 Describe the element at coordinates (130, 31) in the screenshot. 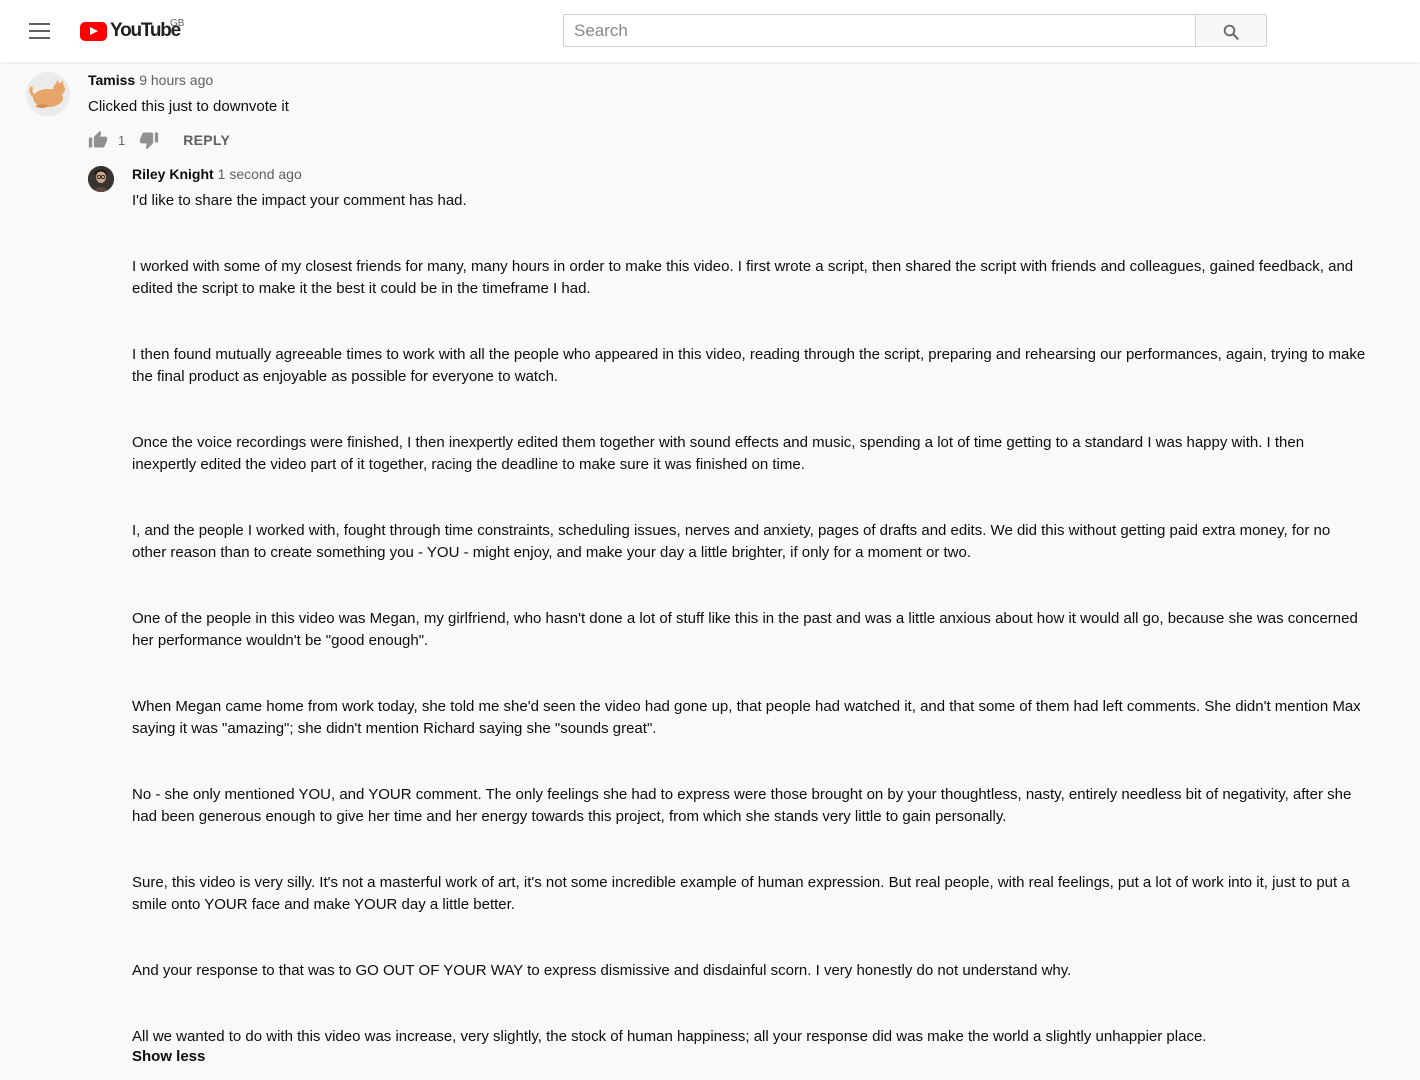

I see `youtube-logo: YouTube` at that location.